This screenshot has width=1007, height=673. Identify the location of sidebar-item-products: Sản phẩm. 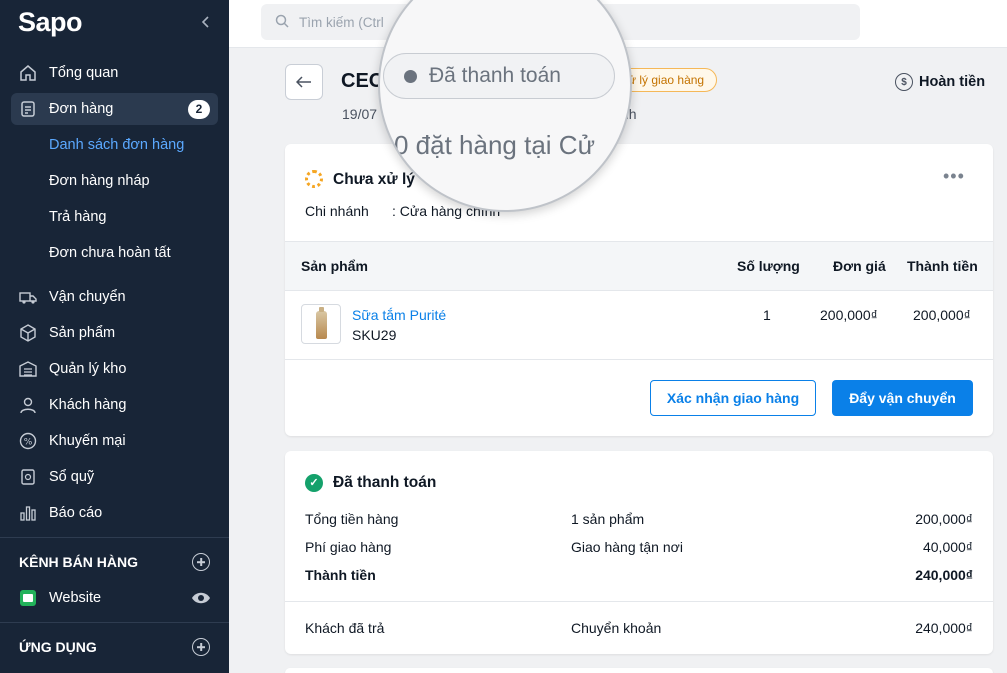
(114, 333).